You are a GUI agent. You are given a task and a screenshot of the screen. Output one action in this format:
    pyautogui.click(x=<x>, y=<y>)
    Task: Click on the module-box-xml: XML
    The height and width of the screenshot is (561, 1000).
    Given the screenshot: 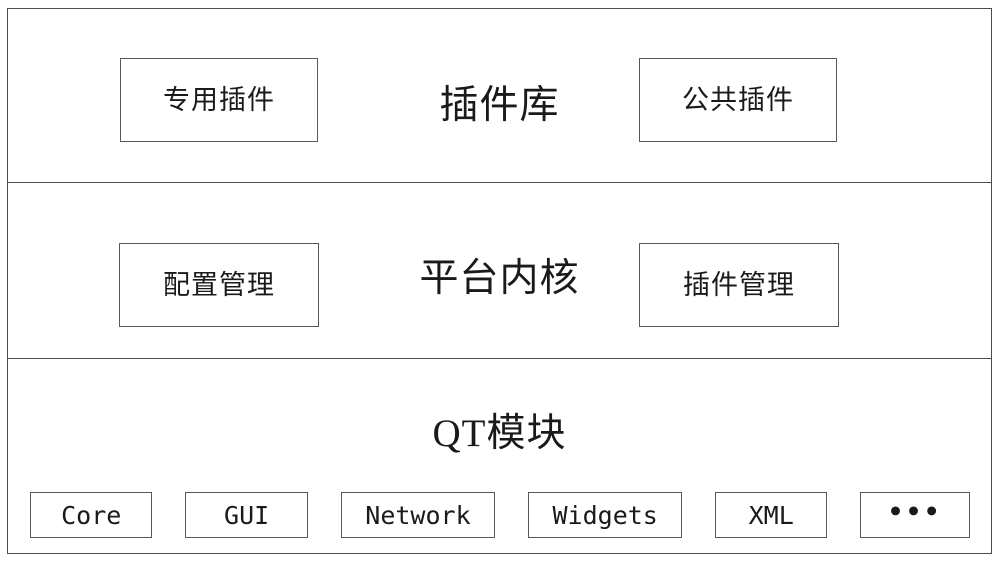 What is the action you would take?
    pyautogui.click(x=771, y=515)
    